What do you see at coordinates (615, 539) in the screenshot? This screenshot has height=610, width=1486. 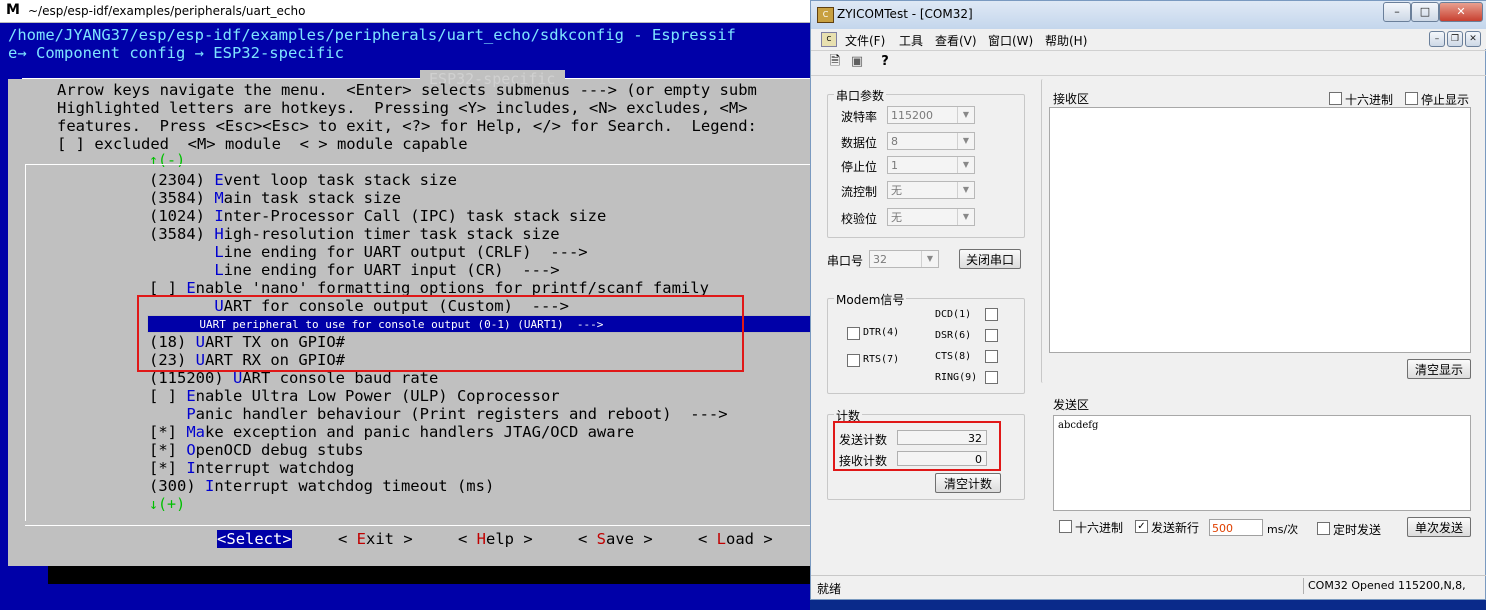 I see `save-button: < Save >` at bounding box center [615, 539].